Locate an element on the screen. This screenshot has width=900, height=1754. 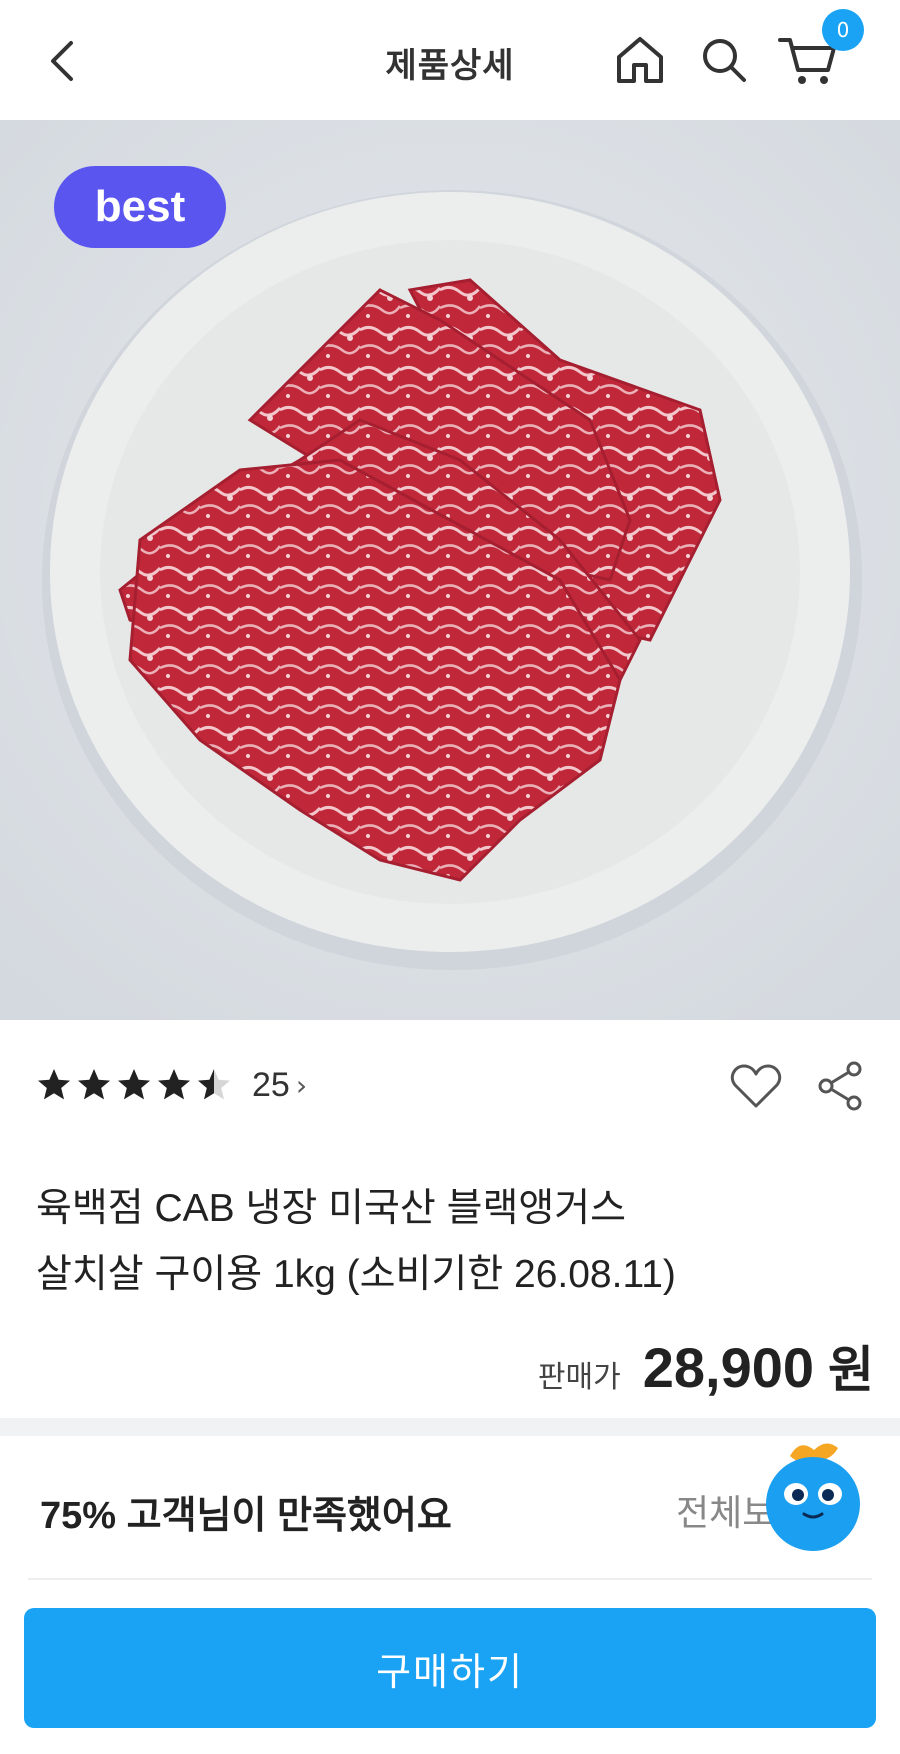
buy-button: 구매하기 is located at coordinates (450, 1668).